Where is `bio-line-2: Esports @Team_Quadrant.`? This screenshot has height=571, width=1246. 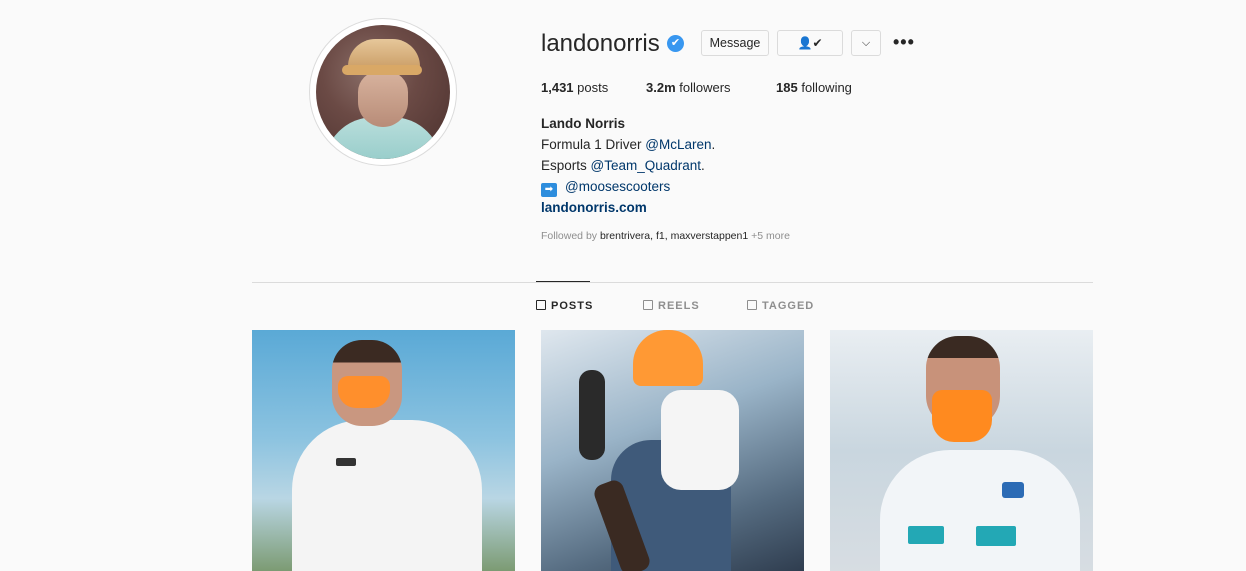 bio-line-2: Esports @Team_Quadrant. is located at coordinates (623, 165).